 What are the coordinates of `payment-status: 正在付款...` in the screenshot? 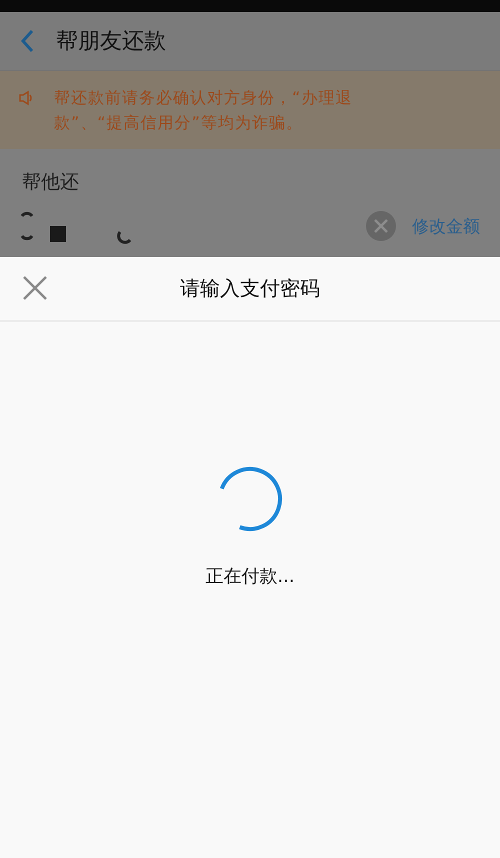 It's located at (250, 576).